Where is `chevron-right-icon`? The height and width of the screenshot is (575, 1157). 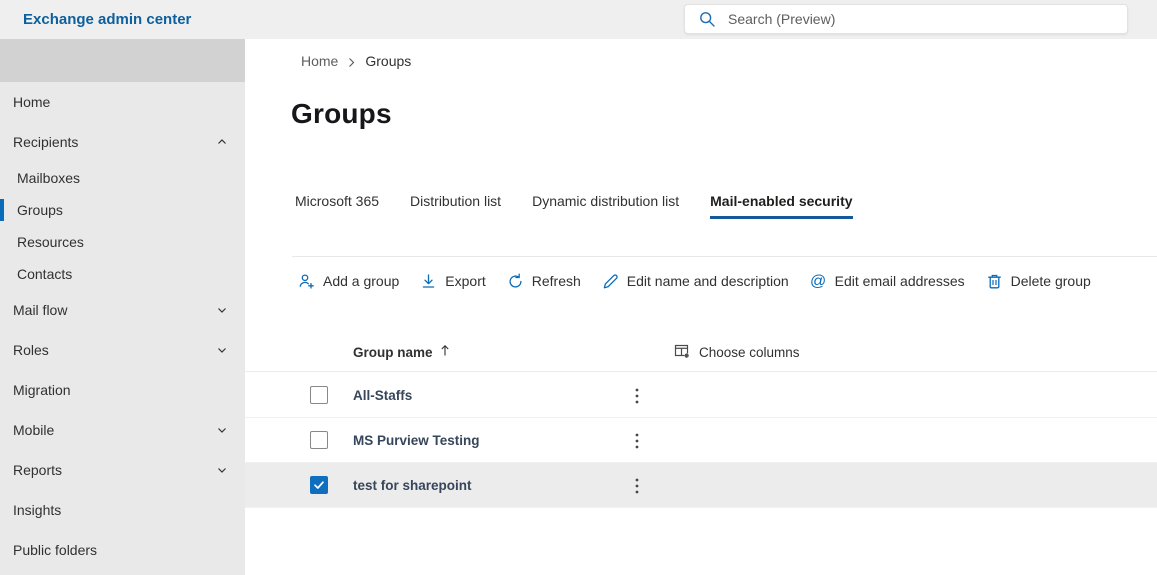 chevron-right-icon is located at coordinates (351, 62).